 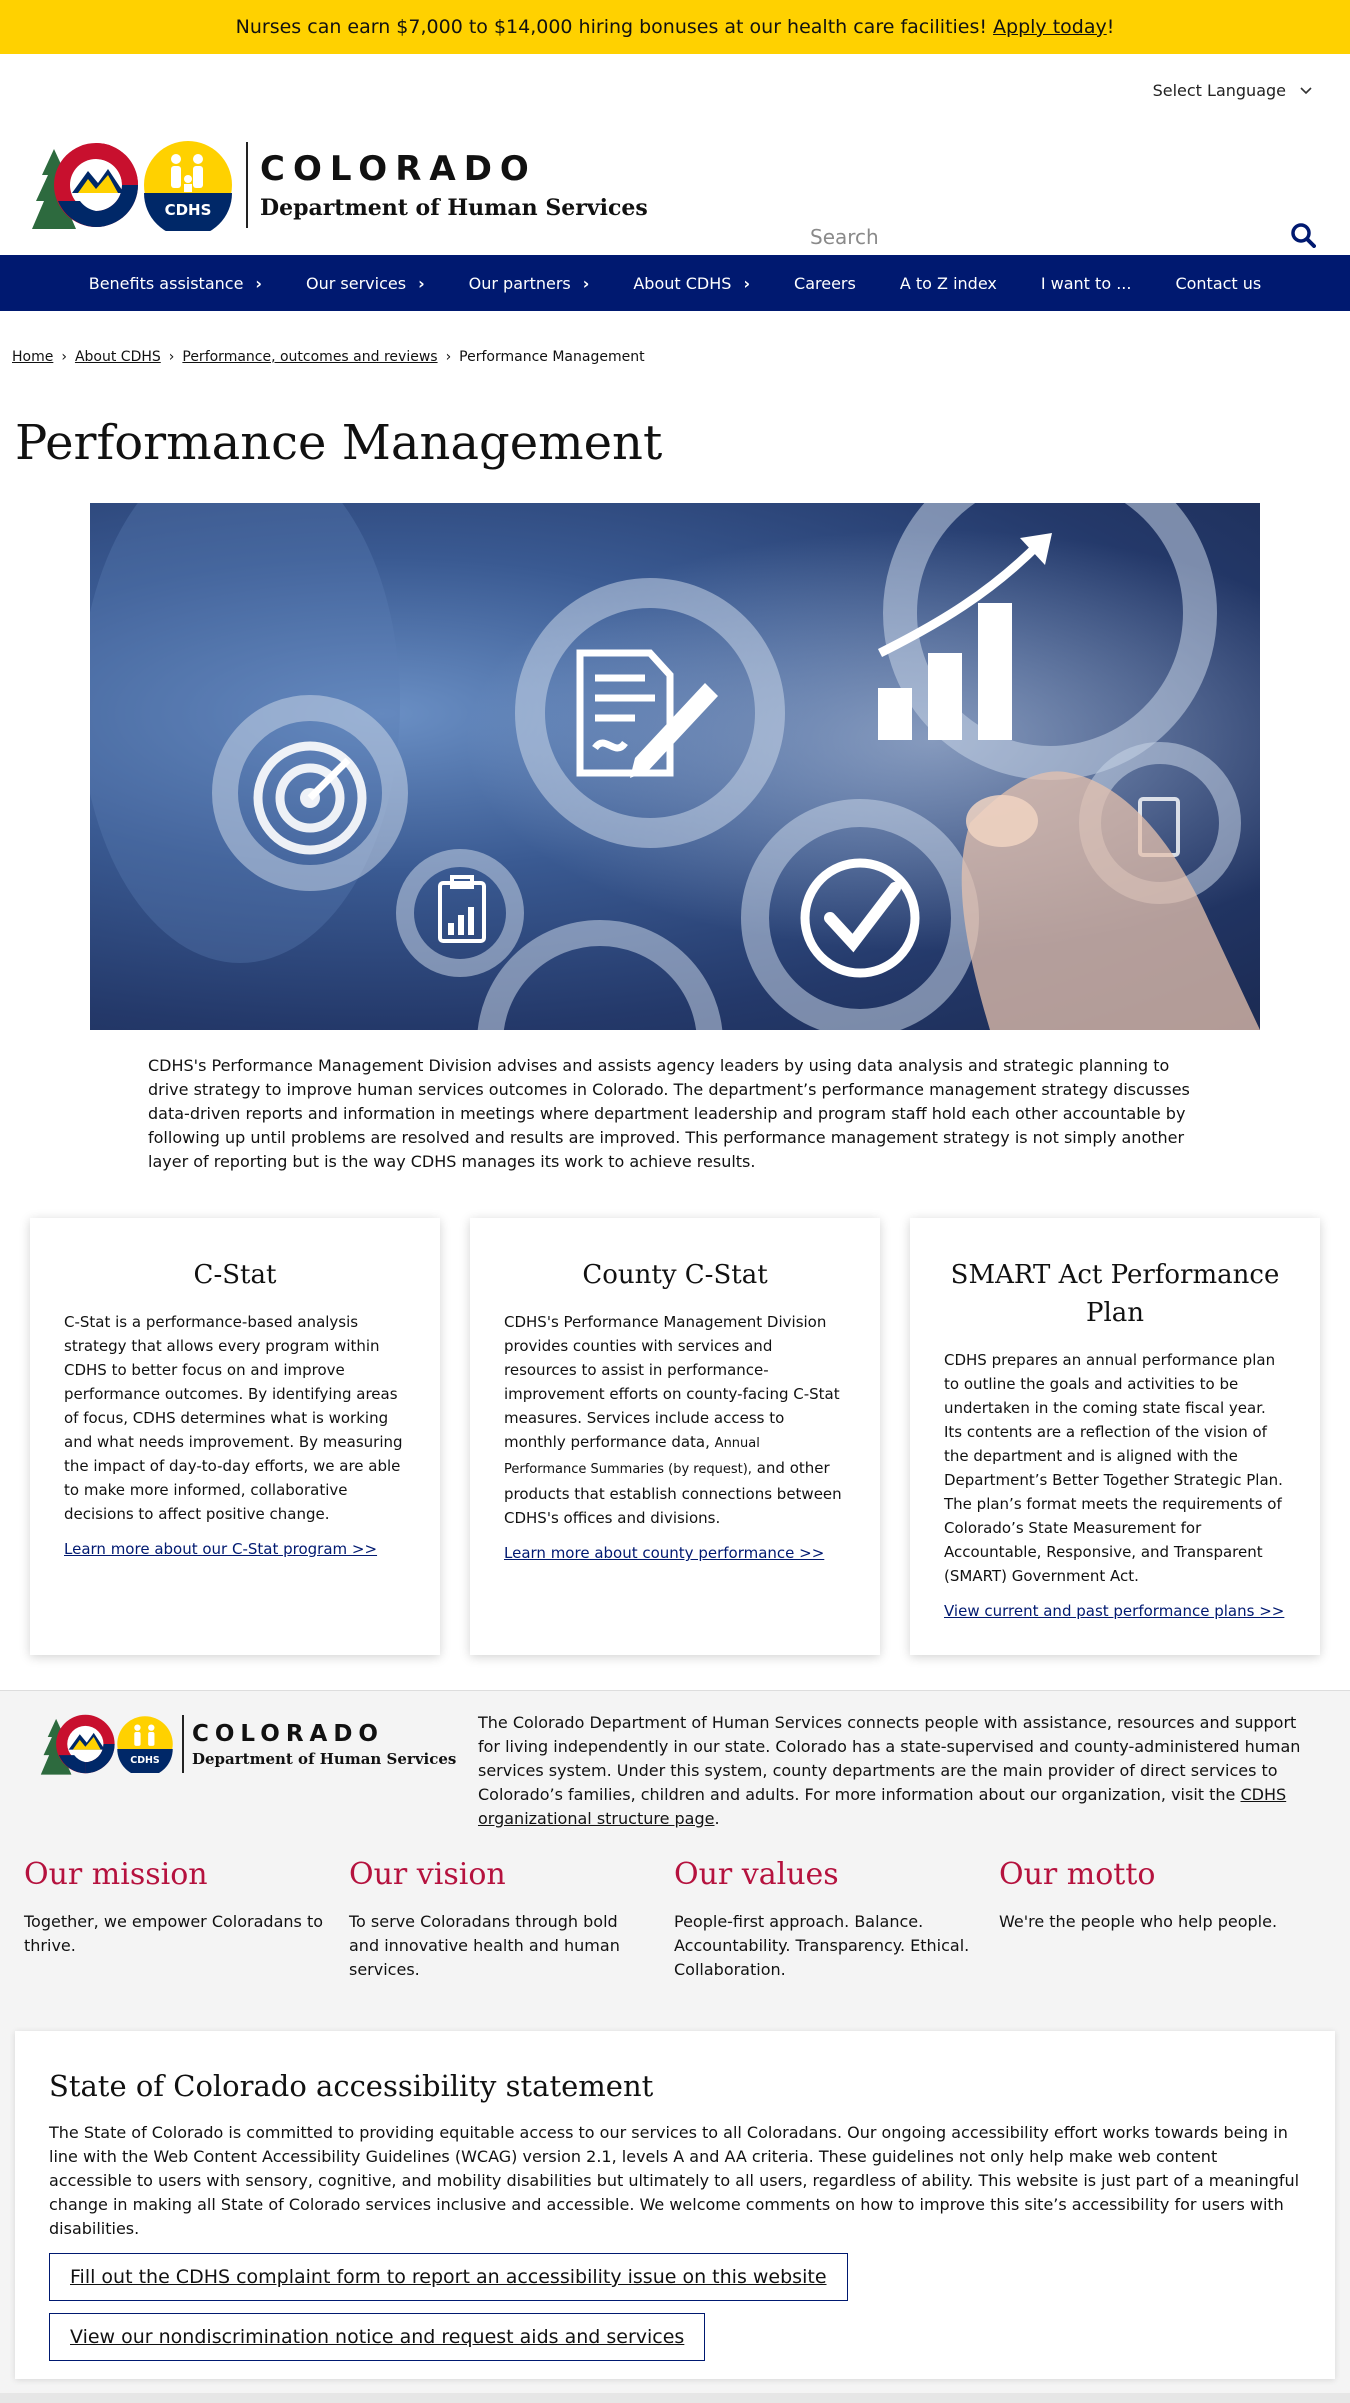 I want to click on chevron-down-icon, so click(x=1306, y=91).